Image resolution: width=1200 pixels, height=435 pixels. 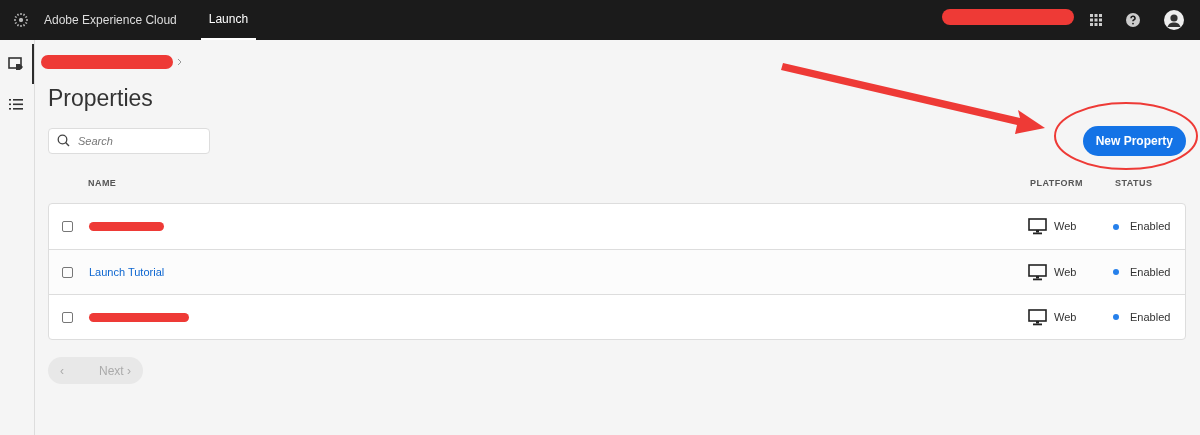 I want to click on tag-window-icon, so click(x=16, y=64).